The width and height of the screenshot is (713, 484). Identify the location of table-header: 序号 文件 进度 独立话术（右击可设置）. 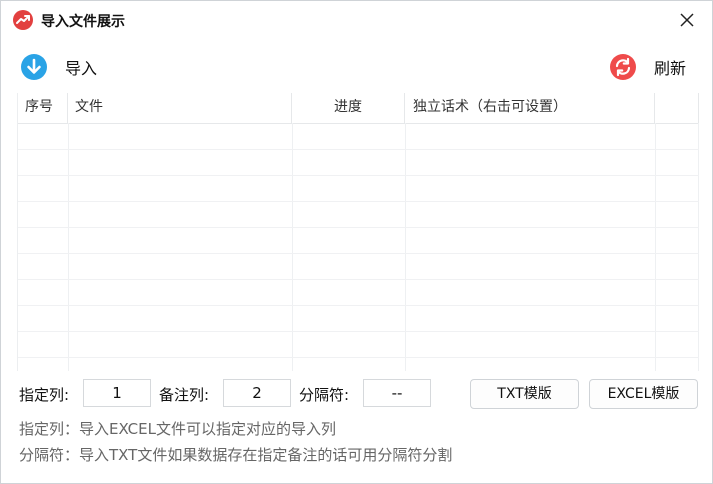
(358, 108).